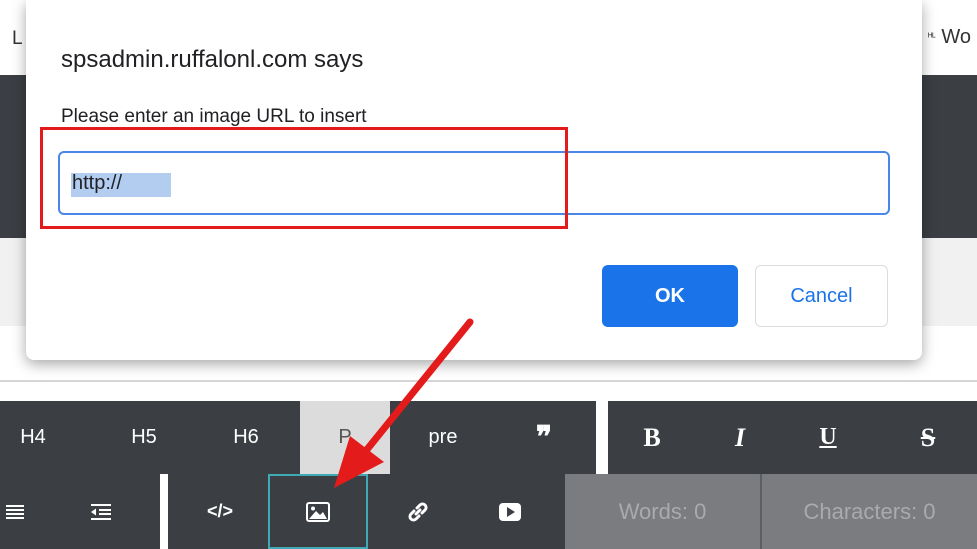  I want to click on outdent-icon, so click(101, 511).